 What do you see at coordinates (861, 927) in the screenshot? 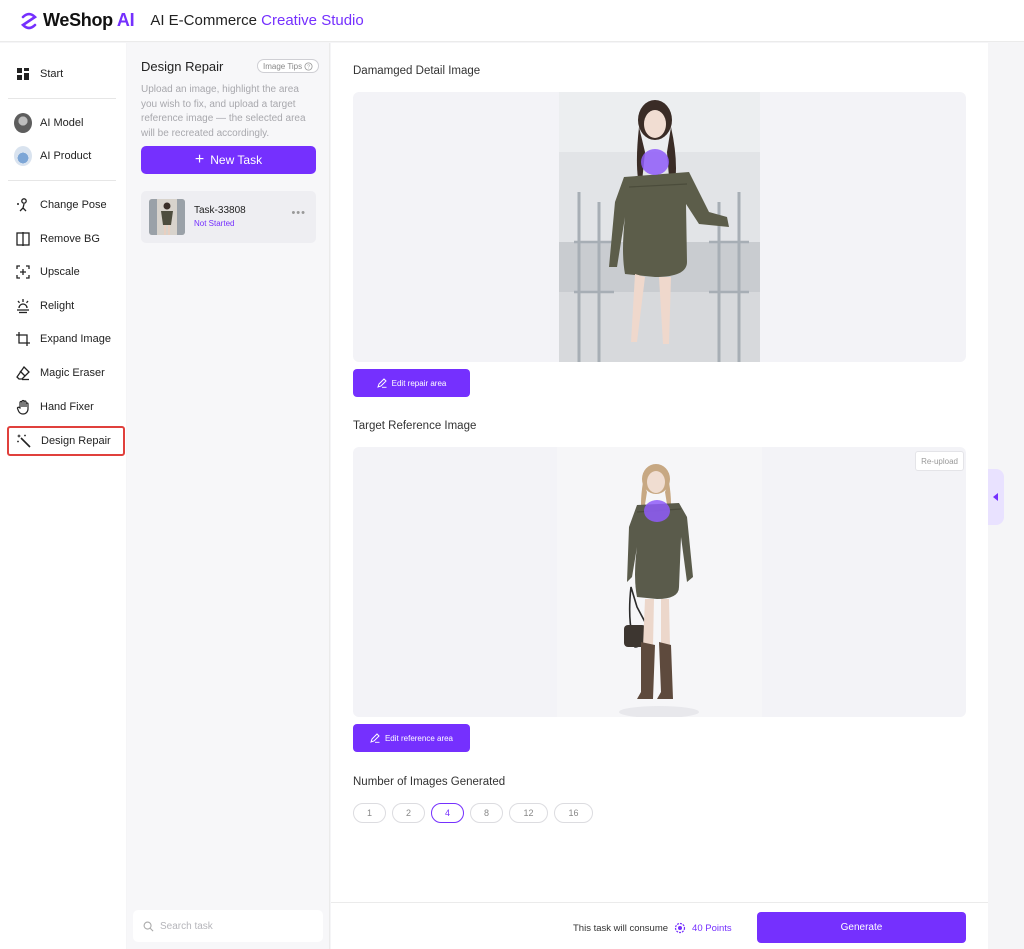
I see `generate-button: Generate` at bounding box center [861, 927].